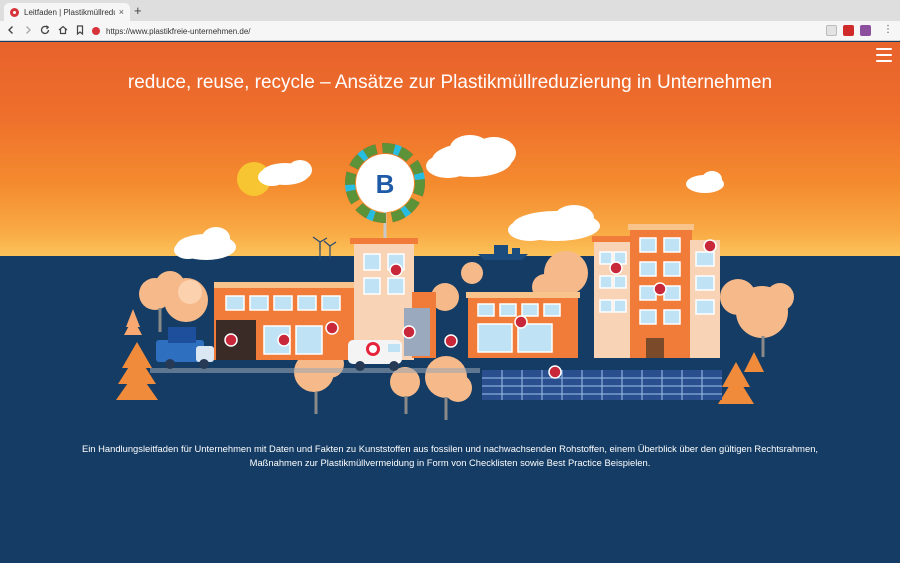 The image size is (900, 563). Describe the element at coordinates (450, 10) in the screenshot. I see `tab-bar: Leitfaden | Plastikmüllreduzierun × +` at that location.